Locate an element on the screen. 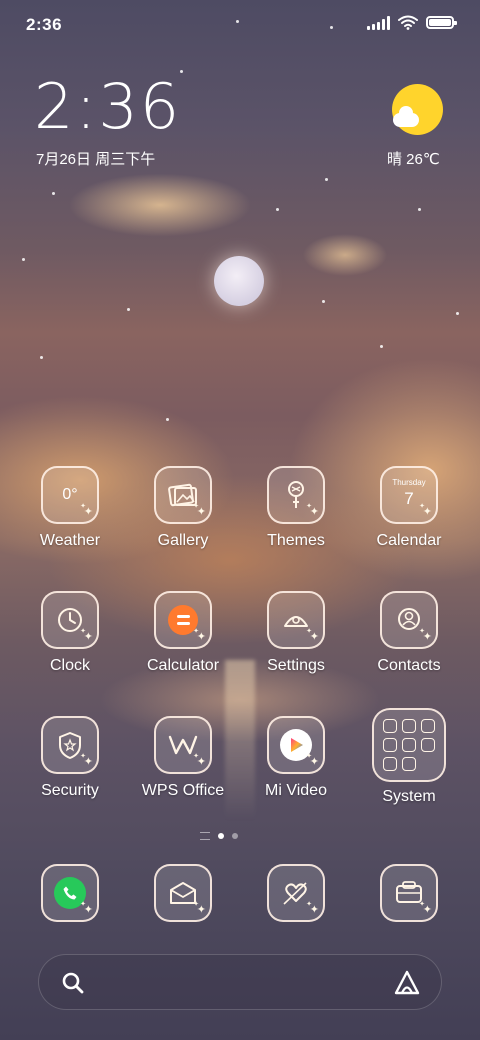 The height and width of the screenshot is (1040, 480). app-contacts: ✦ ✦ Contacts is located at coordinates (409, 633).